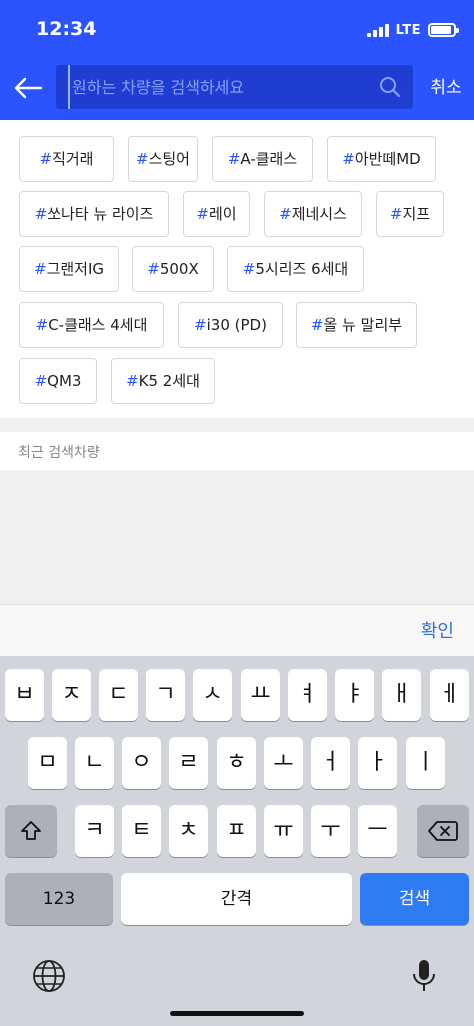 This screenshot has width=474, height=1026. I want to click on shift-key, so click(31, 831).